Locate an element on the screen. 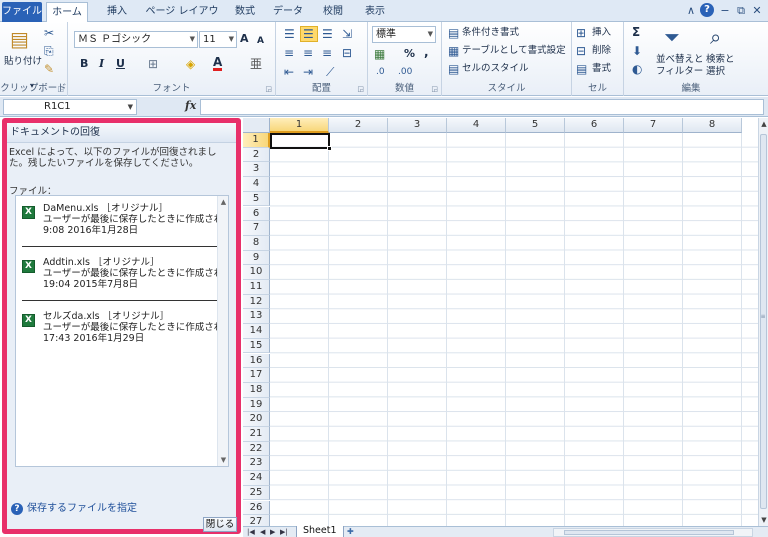 The image size is (768, 537). increase-indent-icon: ⇥ is located at coordinates (308, 72).